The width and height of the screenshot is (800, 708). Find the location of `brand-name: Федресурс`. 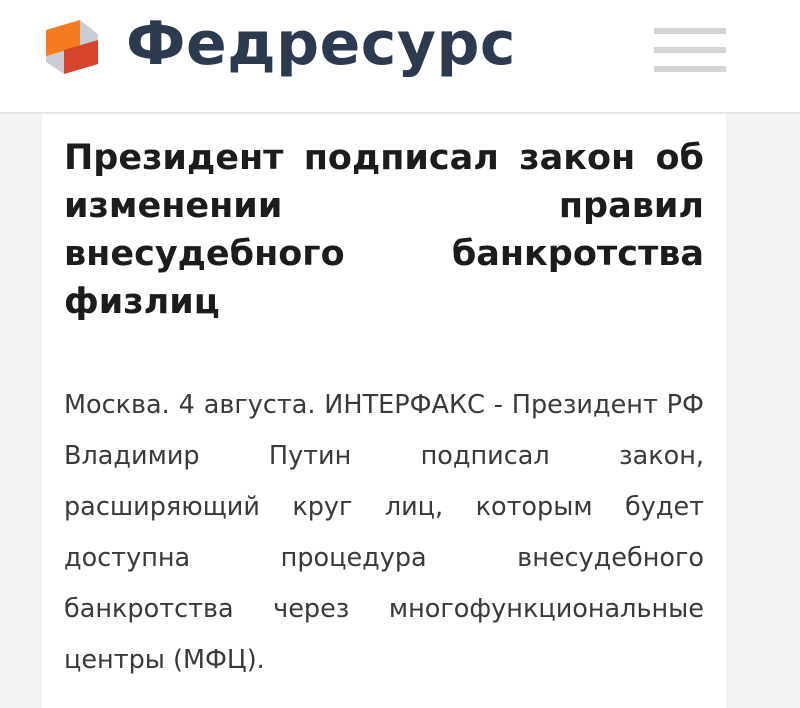

brand-name: Федресурс is located at coordinates (321, 44).